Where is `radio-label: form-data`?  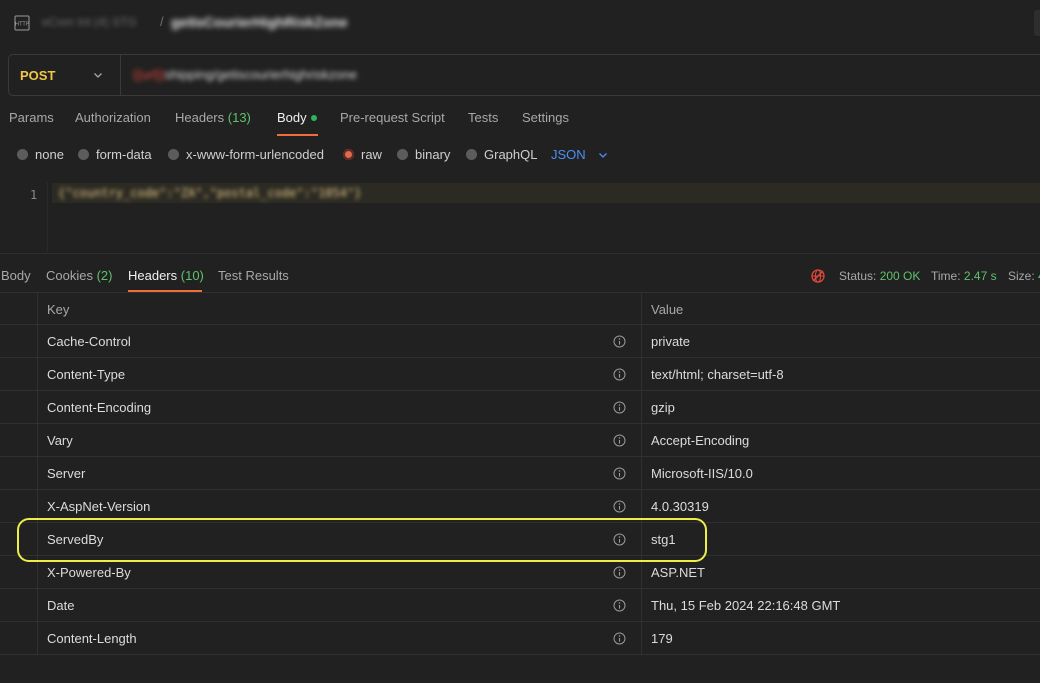
radio-label: form-data is located at coordinates (124, 154).